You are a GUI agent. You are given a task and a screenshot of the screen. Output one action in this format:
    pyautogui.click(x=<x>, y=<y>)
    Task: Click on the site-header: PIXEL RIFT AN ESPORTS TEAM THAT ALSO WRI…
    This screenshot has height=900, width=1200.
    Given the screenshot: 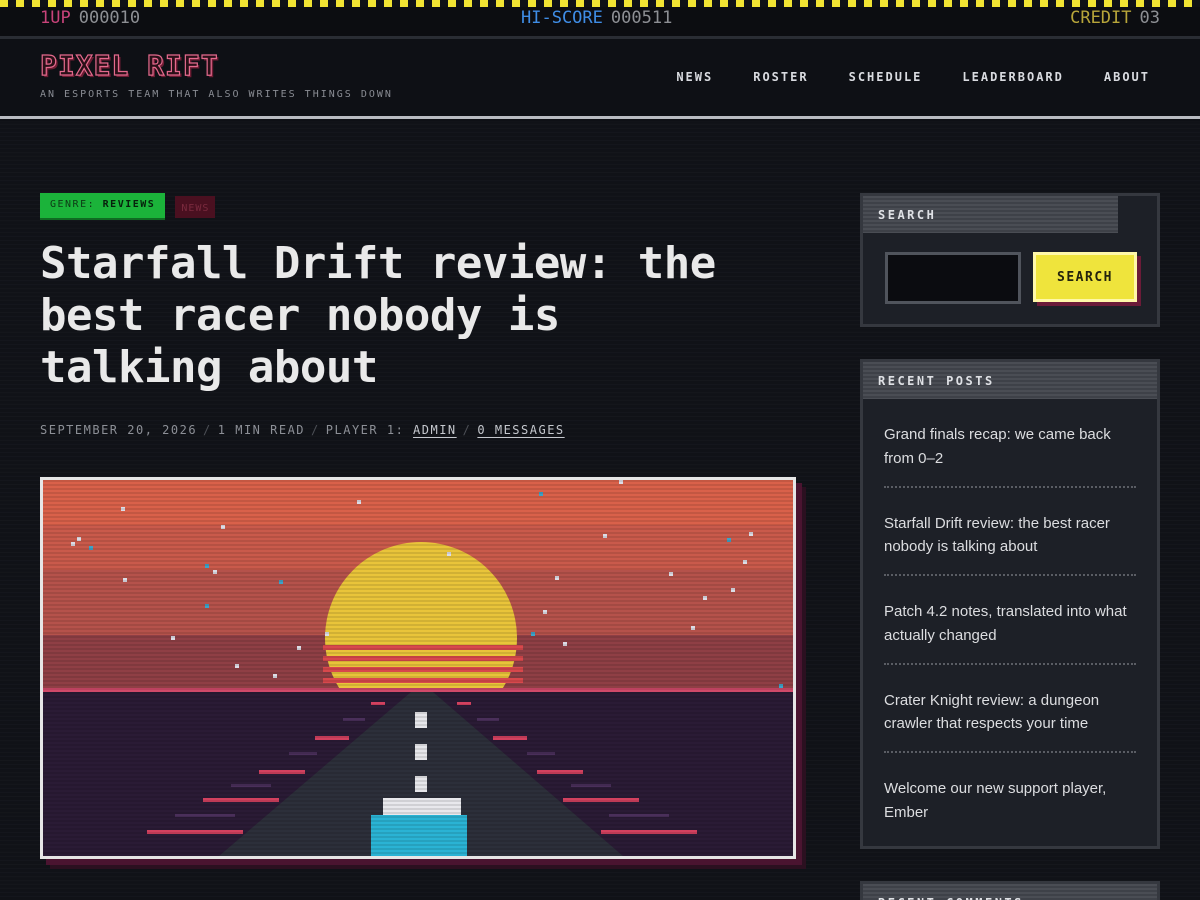 What is the action you would take?
    pyautogui.click(x=600, y=80)
    